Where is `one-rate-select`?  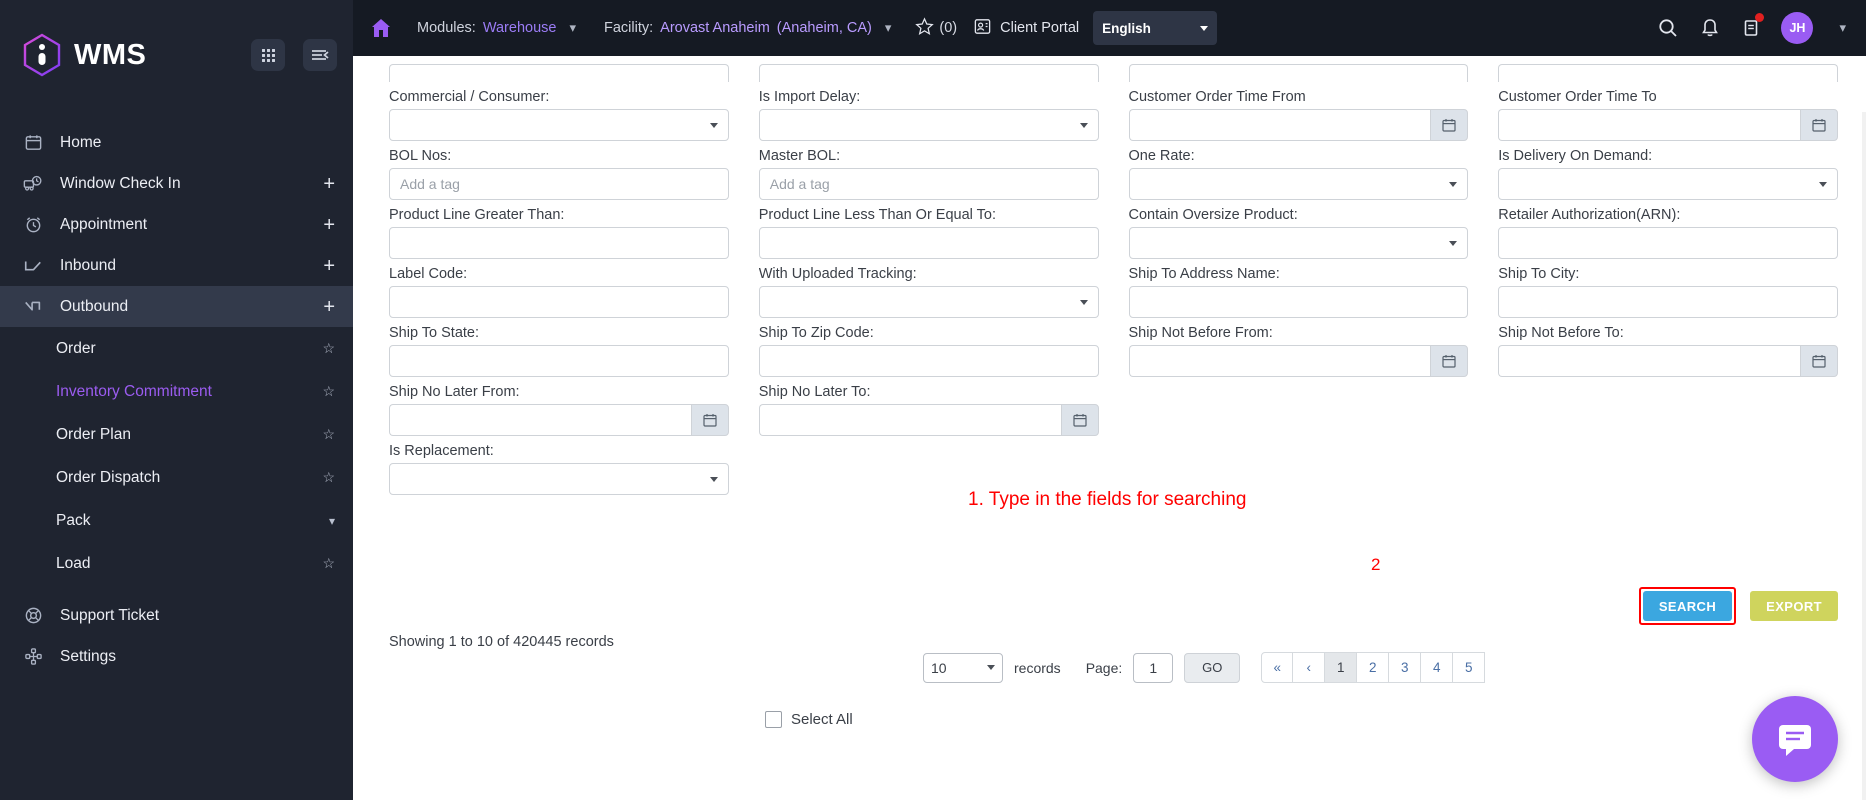
one-rate-select is located at coordinates (1298, 184).